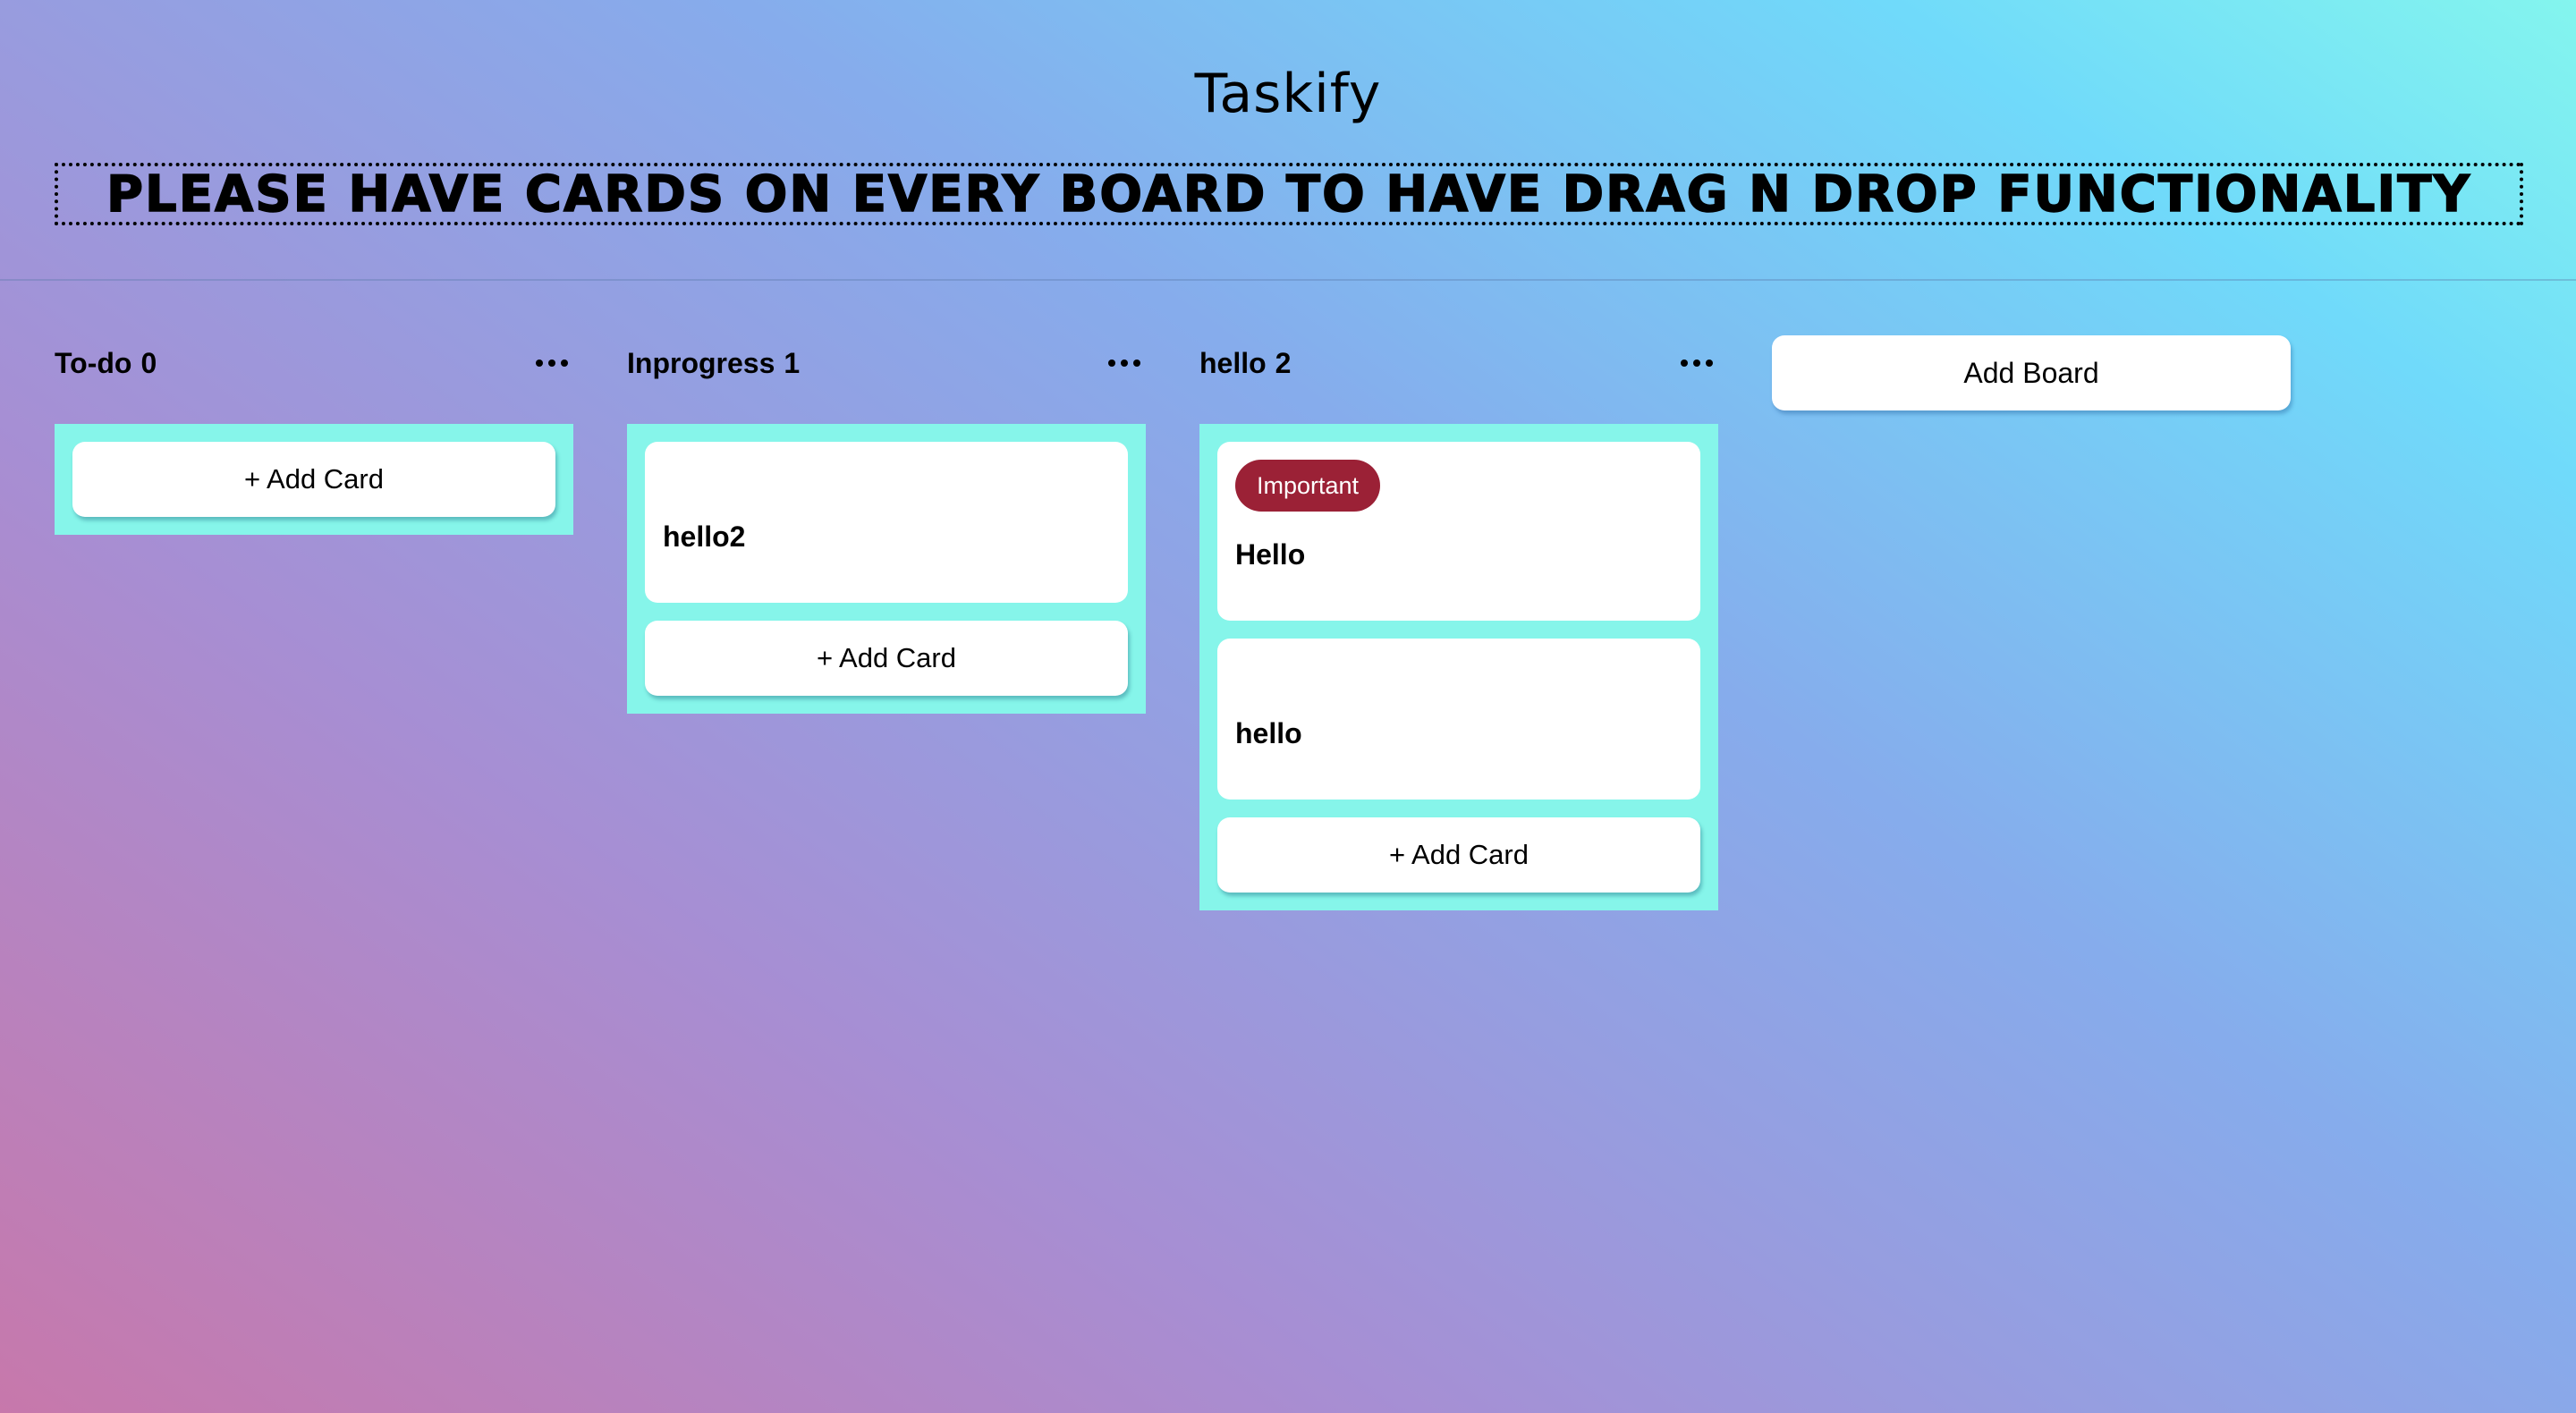  I want to click on card-title: Hello, so click(1270, 554).